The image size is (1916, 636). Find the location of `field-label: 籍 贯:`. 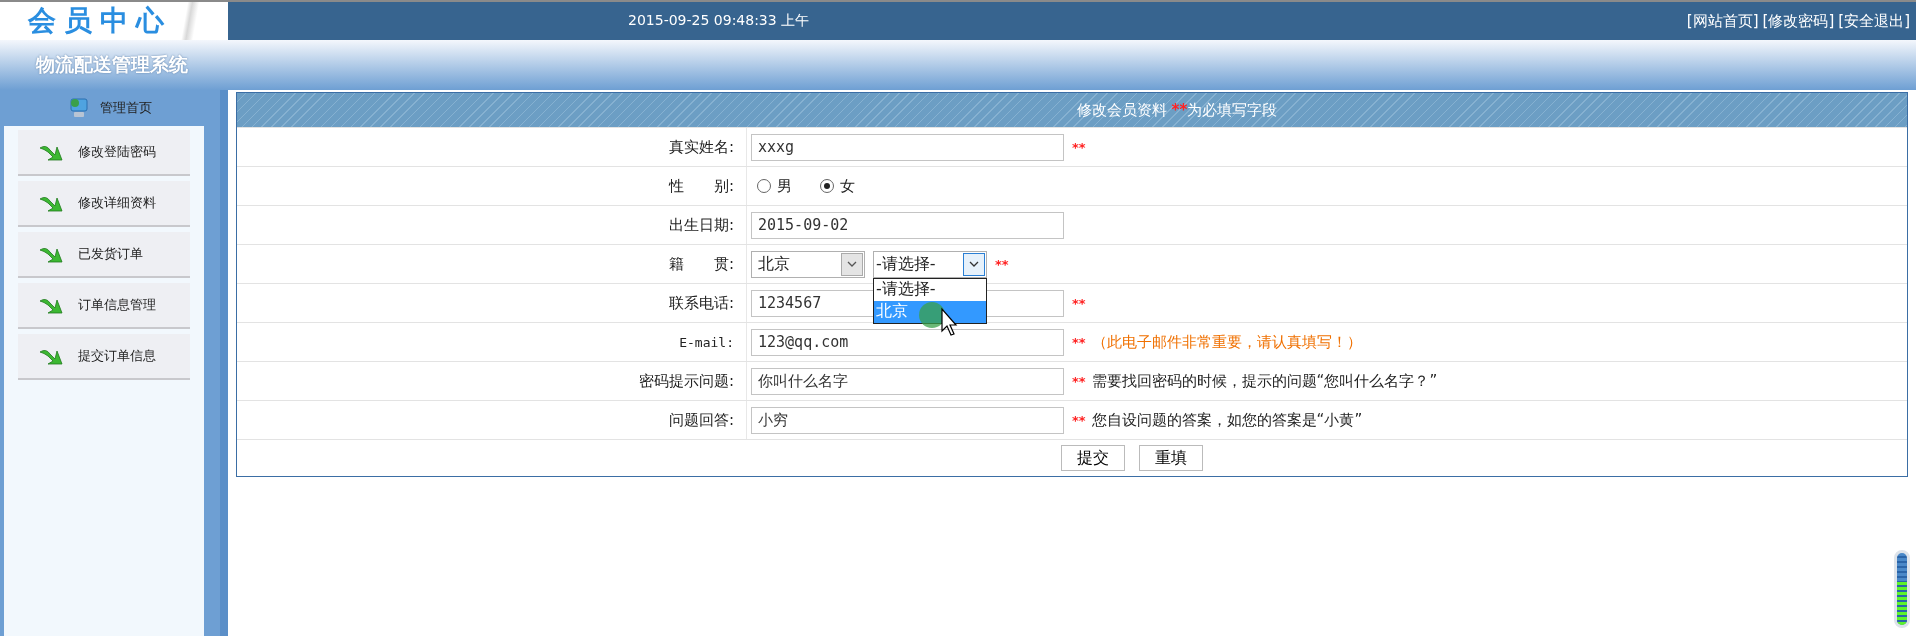

field-label: 籍 贯: is located at coordinates (701, 264).